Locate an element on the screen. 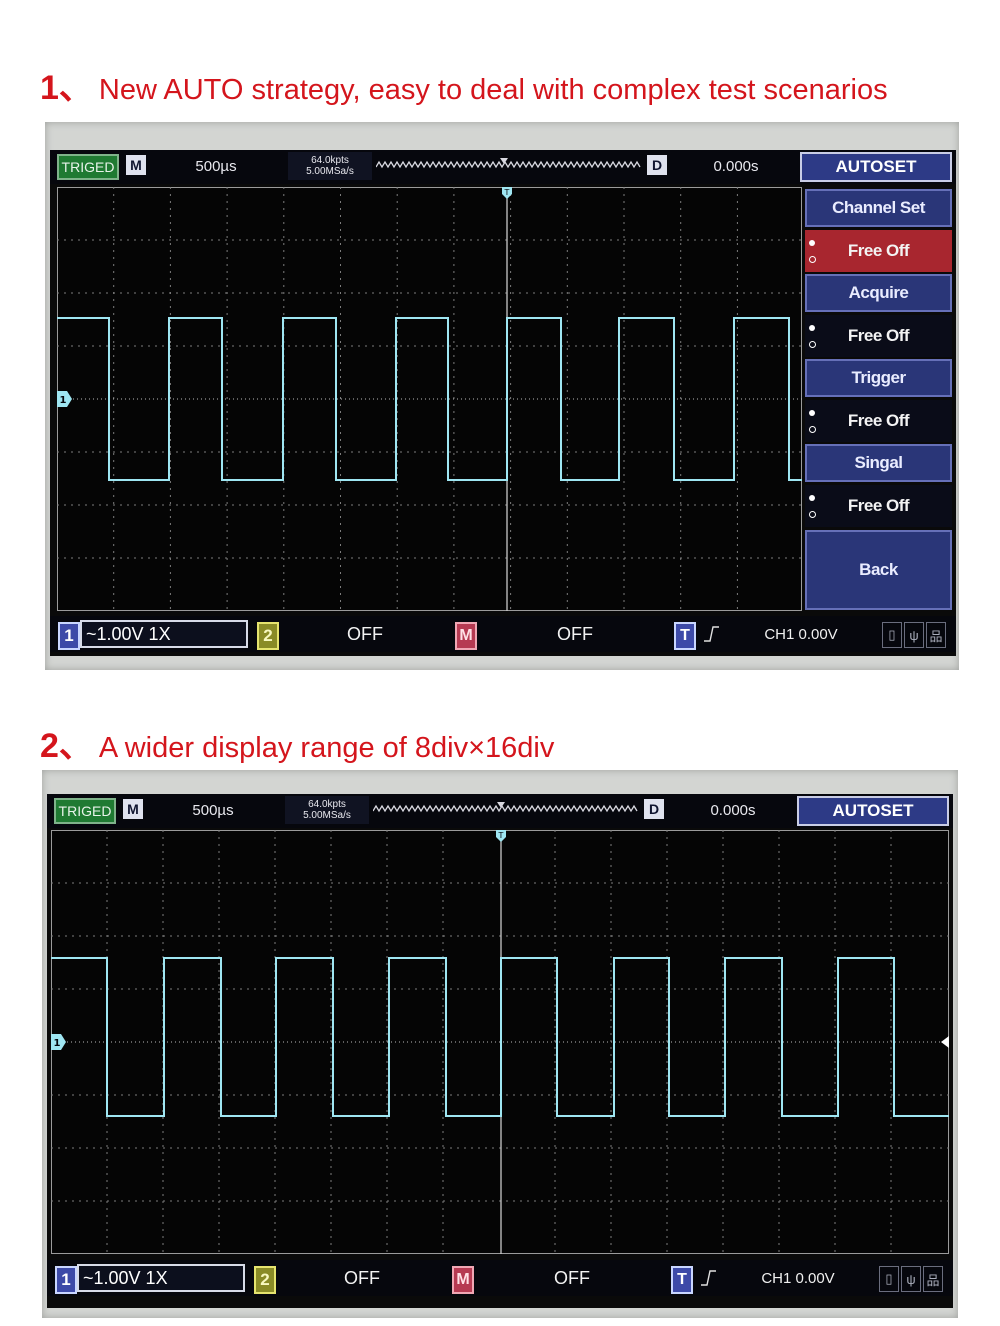 The height and width of the screenshot is (1326, 1000). heading-2-text: A wider display range of 8div×16div is located at coordinates (326, 748).